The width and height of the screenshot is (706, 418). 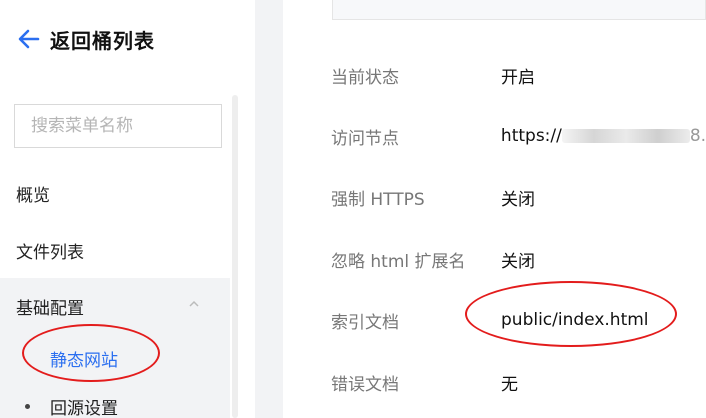 What do you see at coordinates (398, 261) in the screenshot?
I see `detail-key: 忽略 html 扩展名` at bounding box center [398, 261].